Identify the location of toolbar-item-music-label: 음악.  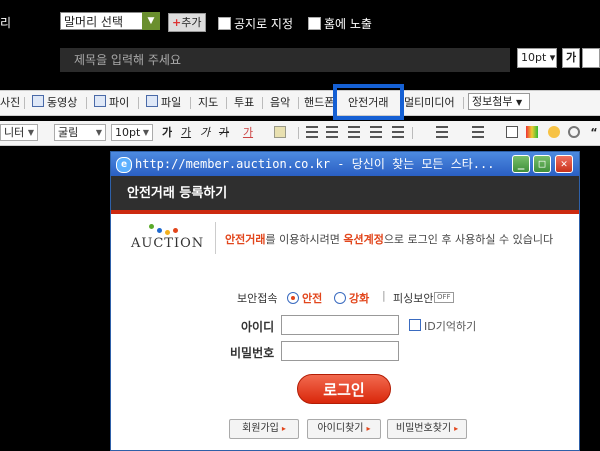
(280, 102).